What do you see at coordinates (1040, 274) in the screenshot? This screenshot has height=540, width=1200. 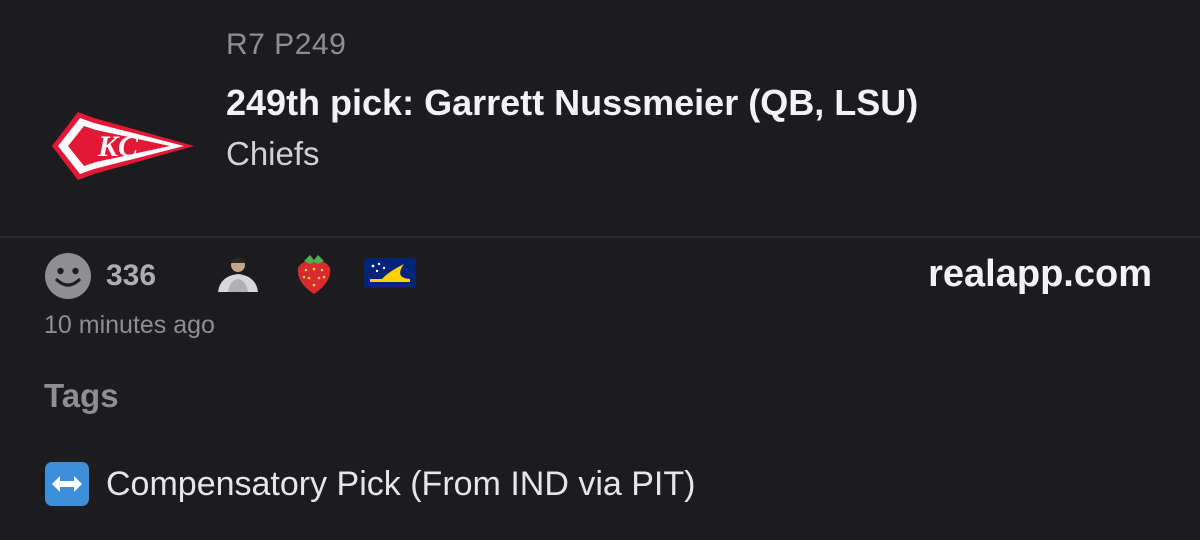 I see `source-link: realapp.com` at bounding box center [1040, 274].